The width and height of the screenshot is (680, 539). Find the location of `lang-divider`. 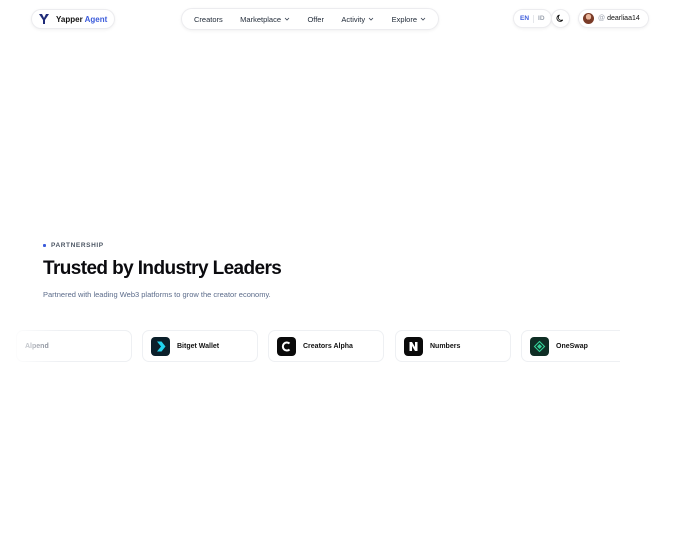

lang-divider is located at coordinates (534, 18).